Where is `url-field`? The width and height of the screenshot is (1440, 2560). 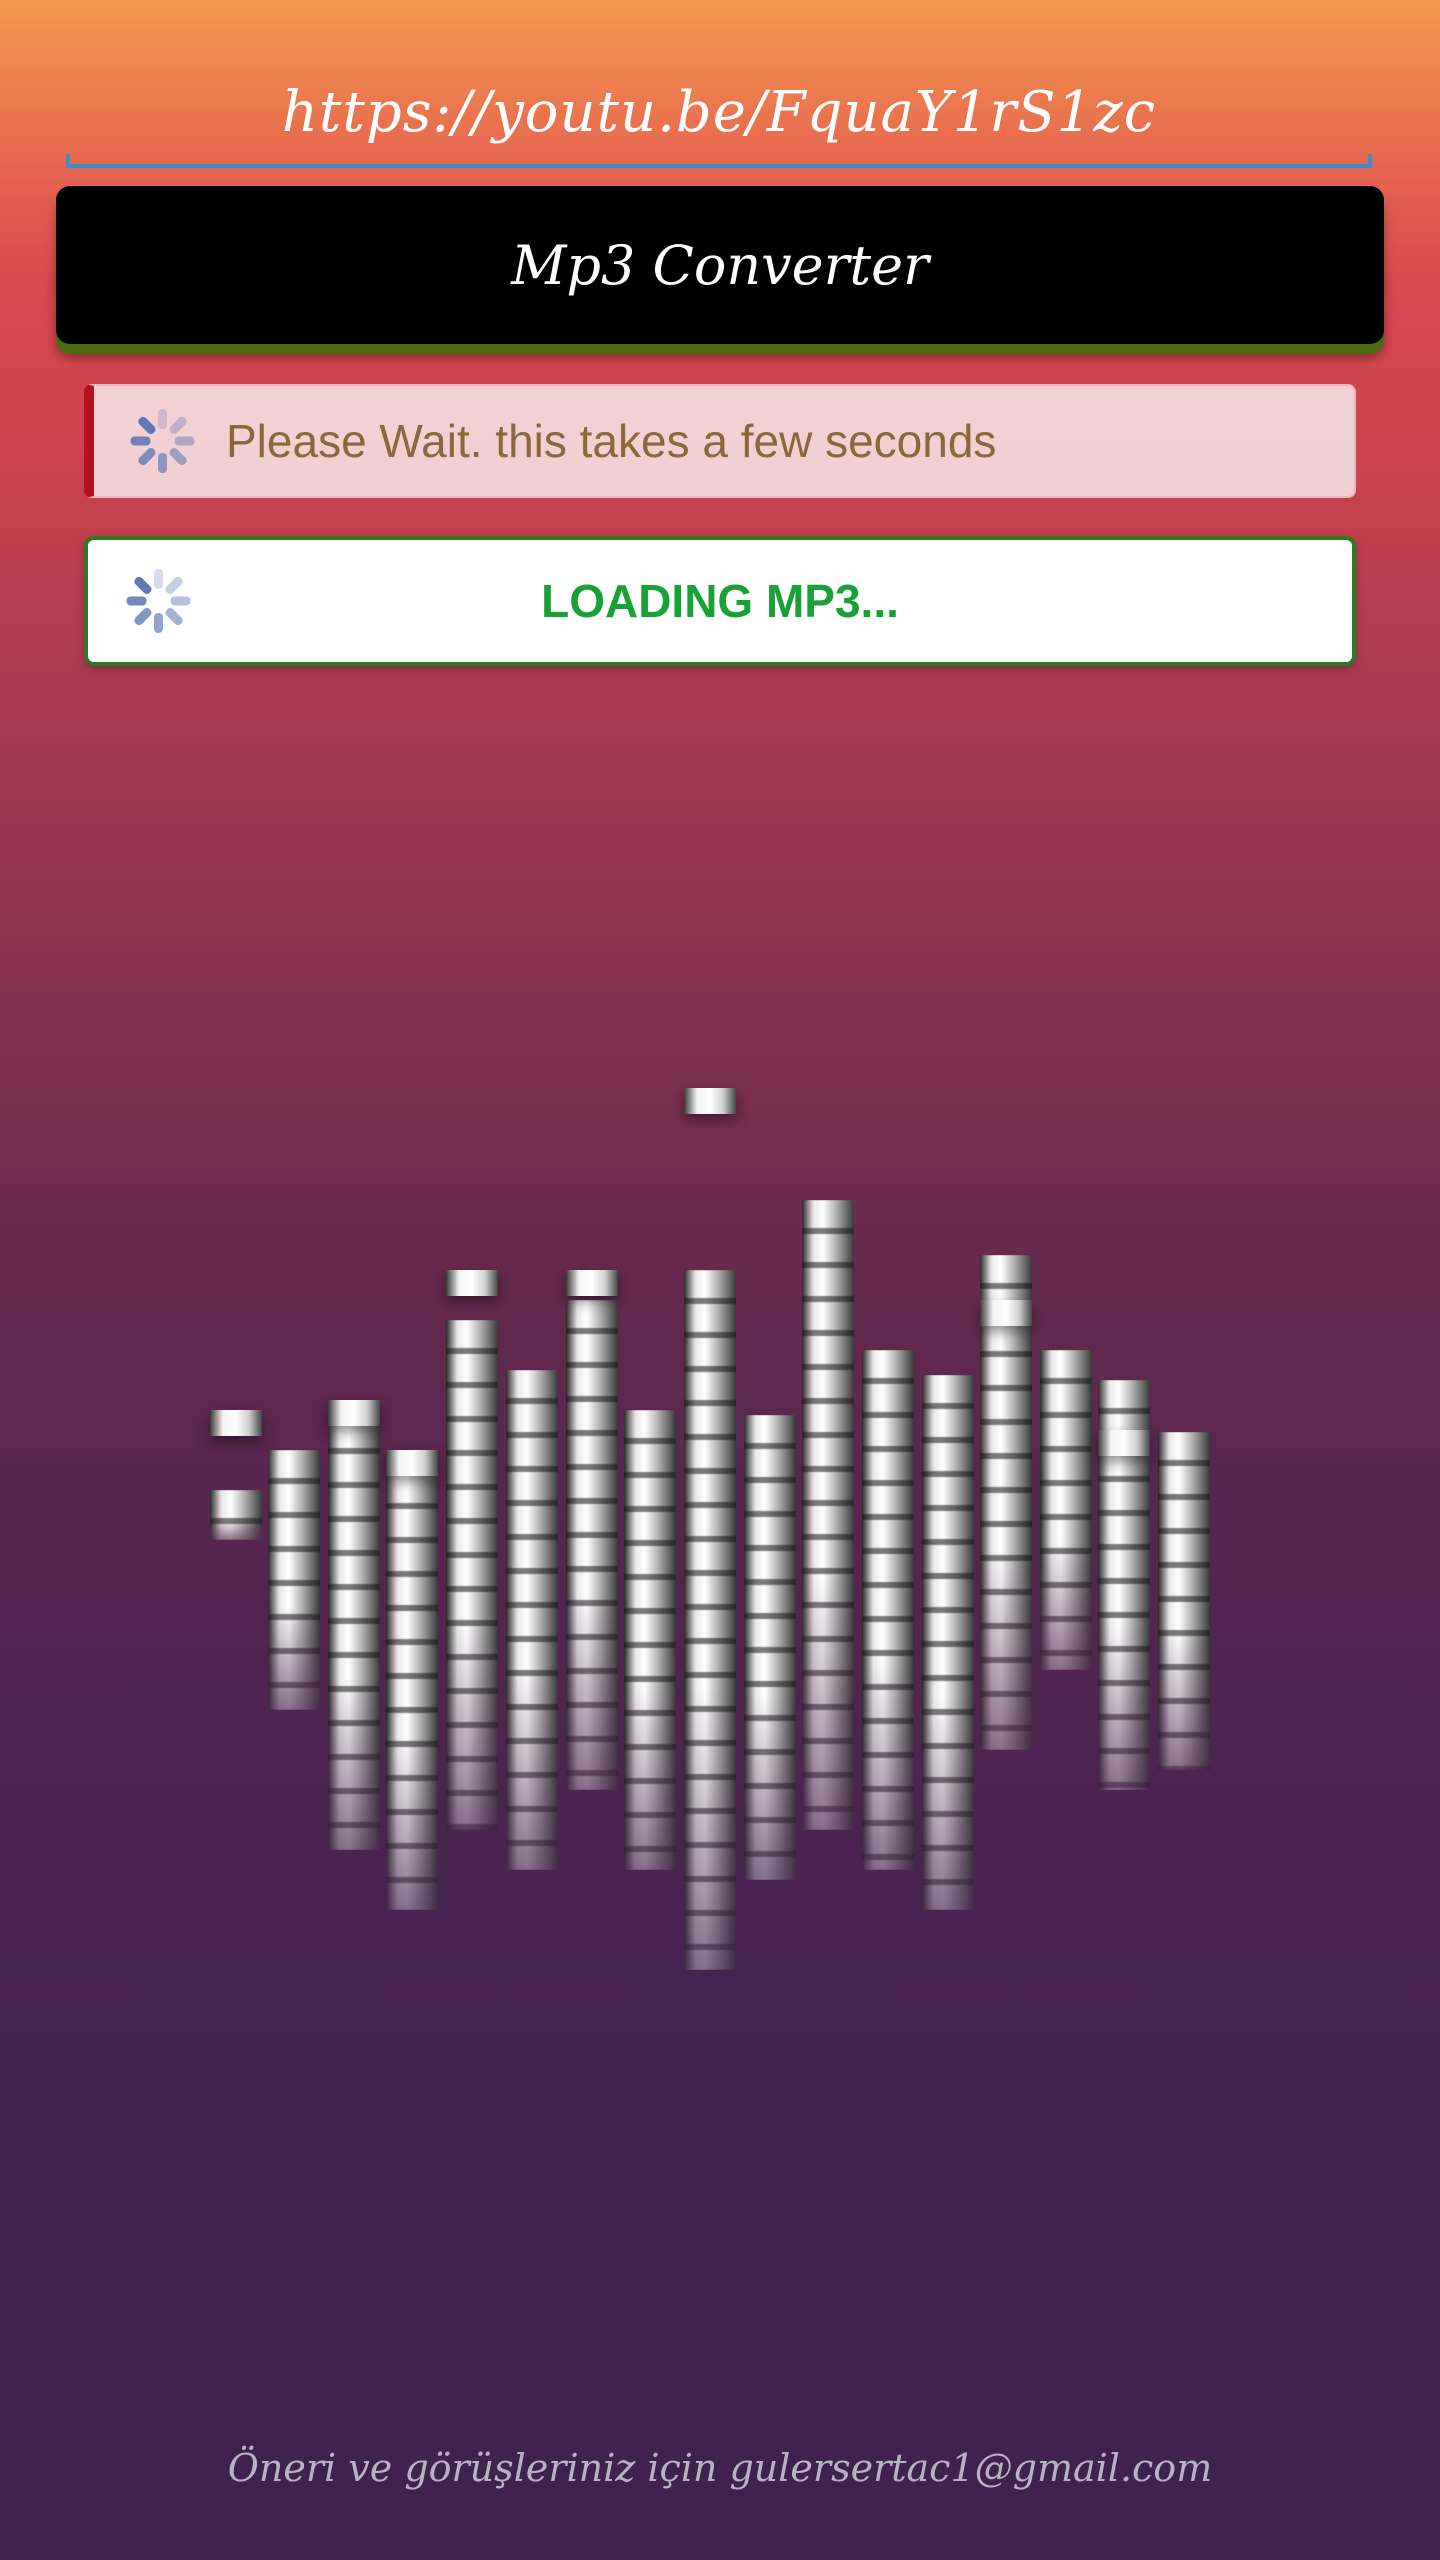 url-field is located at coordinates (719, 114).